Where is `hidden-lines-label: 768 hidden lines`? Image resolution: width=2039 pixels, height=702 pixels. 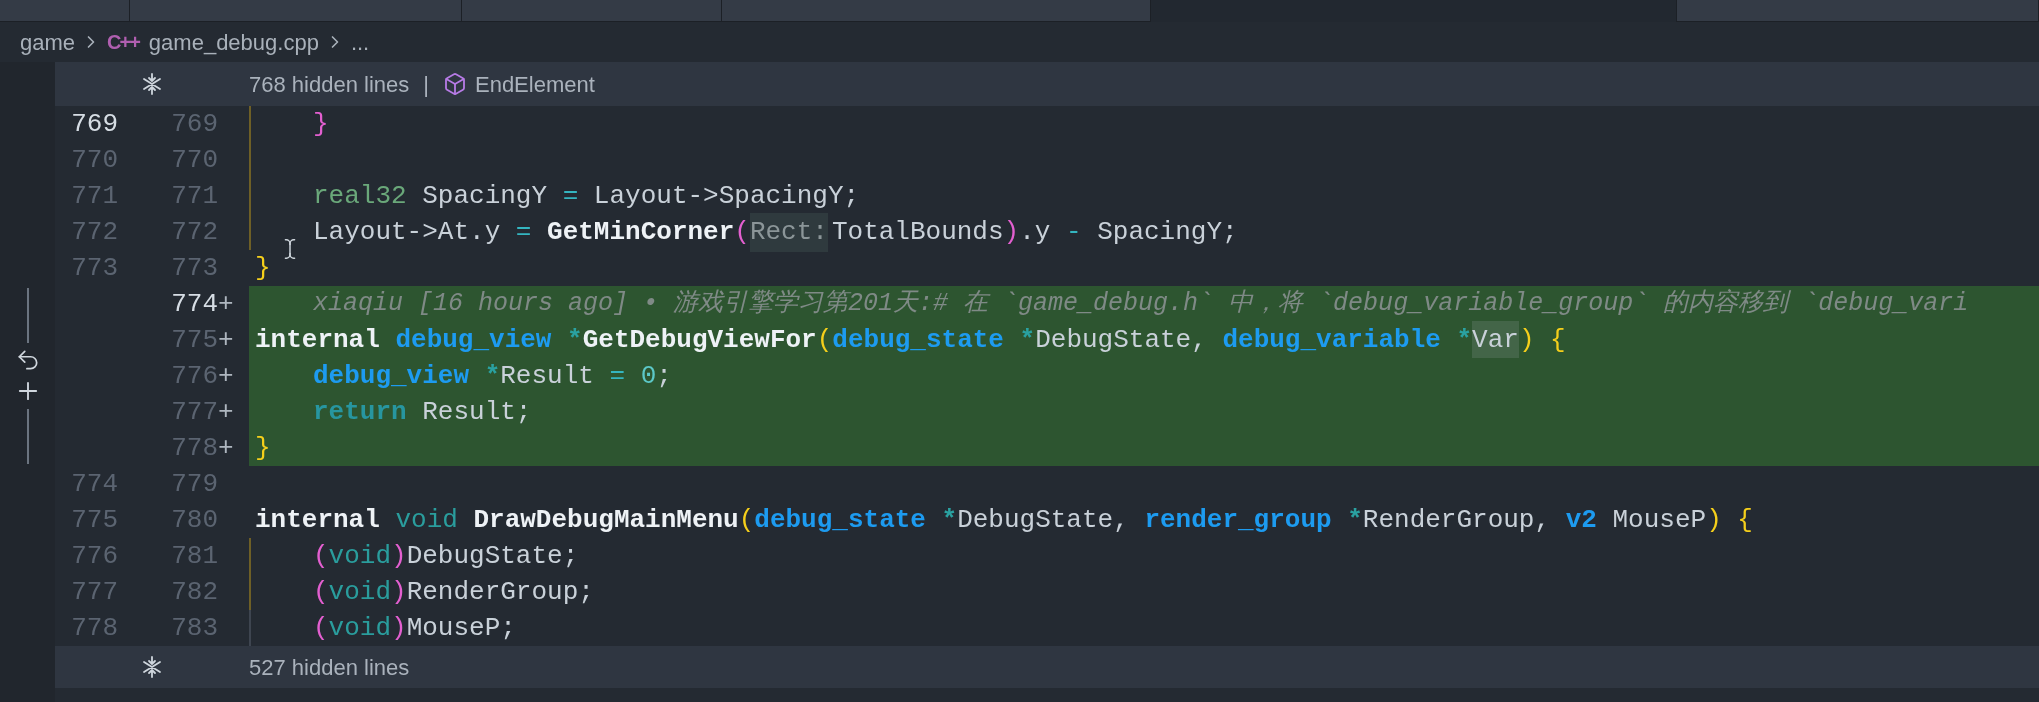 hidden-lines-label: 768 hidden lines is located at coordinates (329, 84).